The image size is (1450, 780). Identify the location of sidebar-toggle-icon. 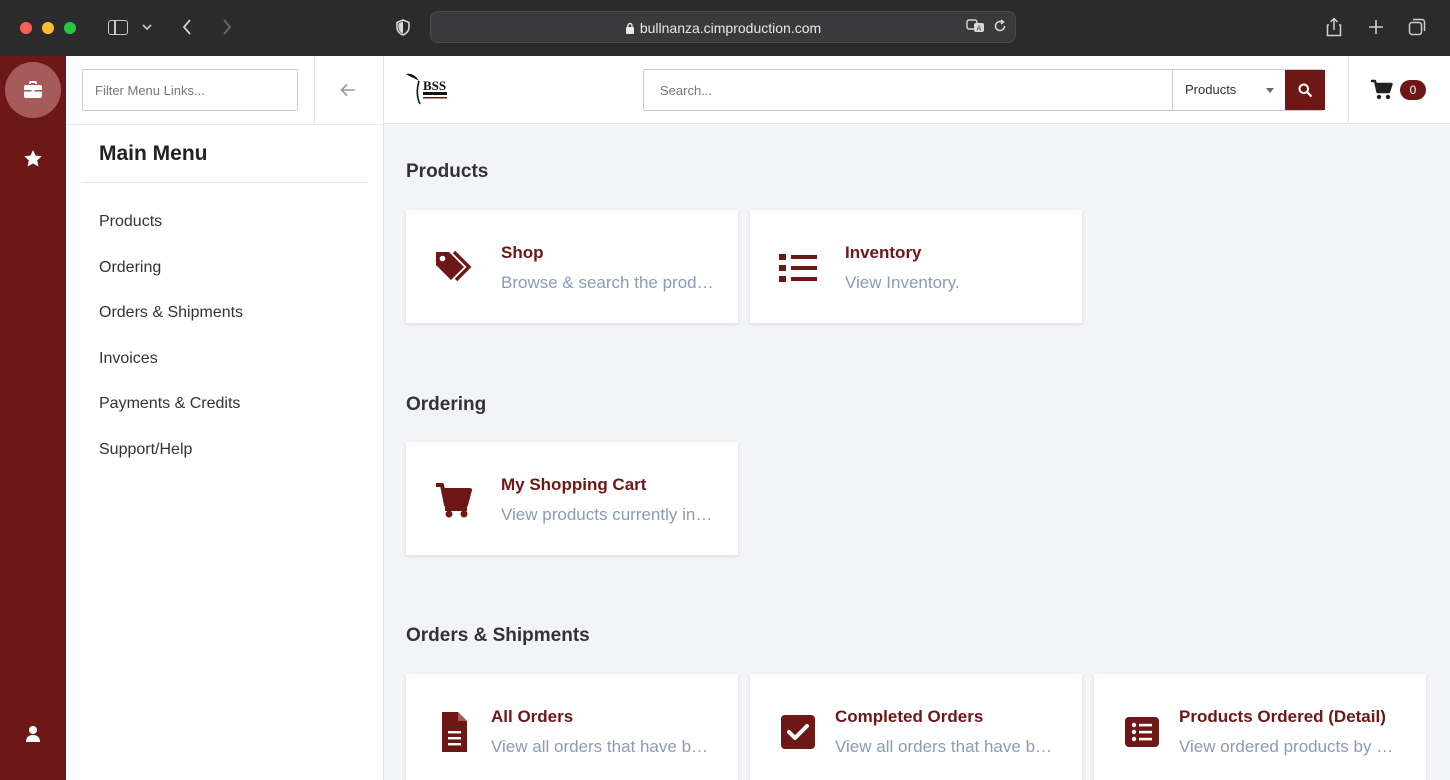
(118, 27).